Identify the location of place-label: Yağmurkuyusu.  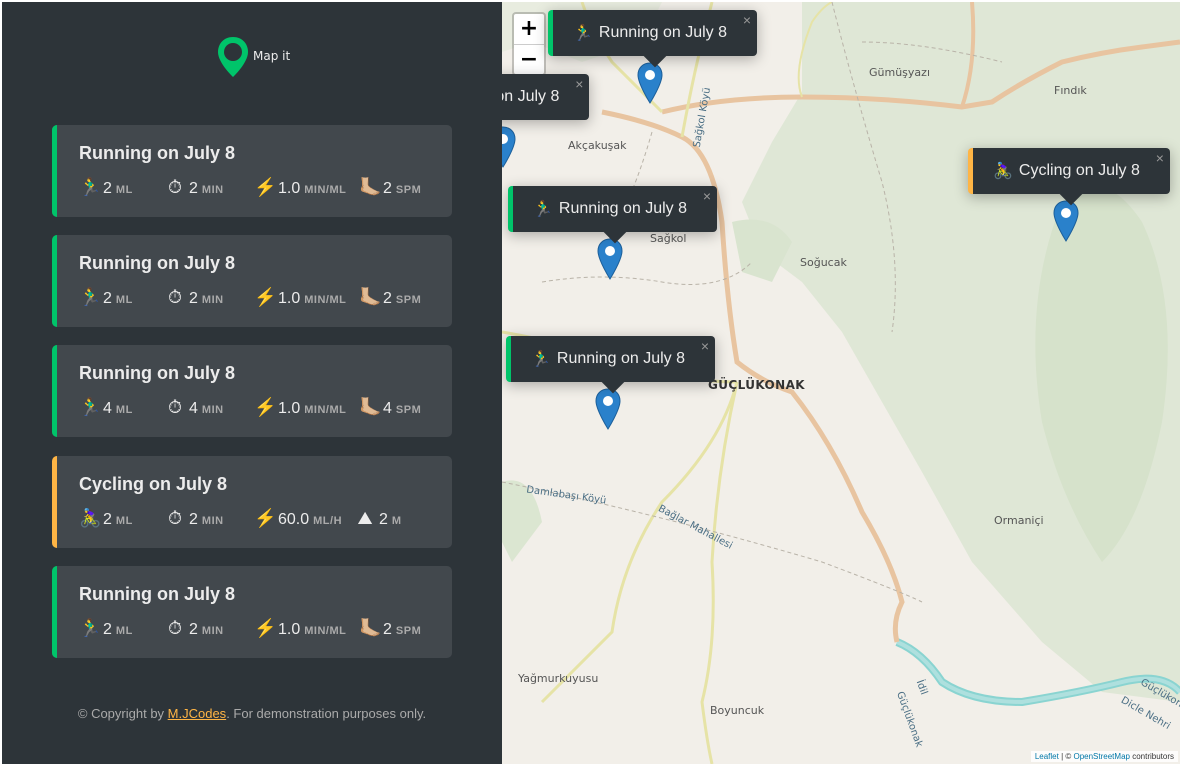
(558, 678).